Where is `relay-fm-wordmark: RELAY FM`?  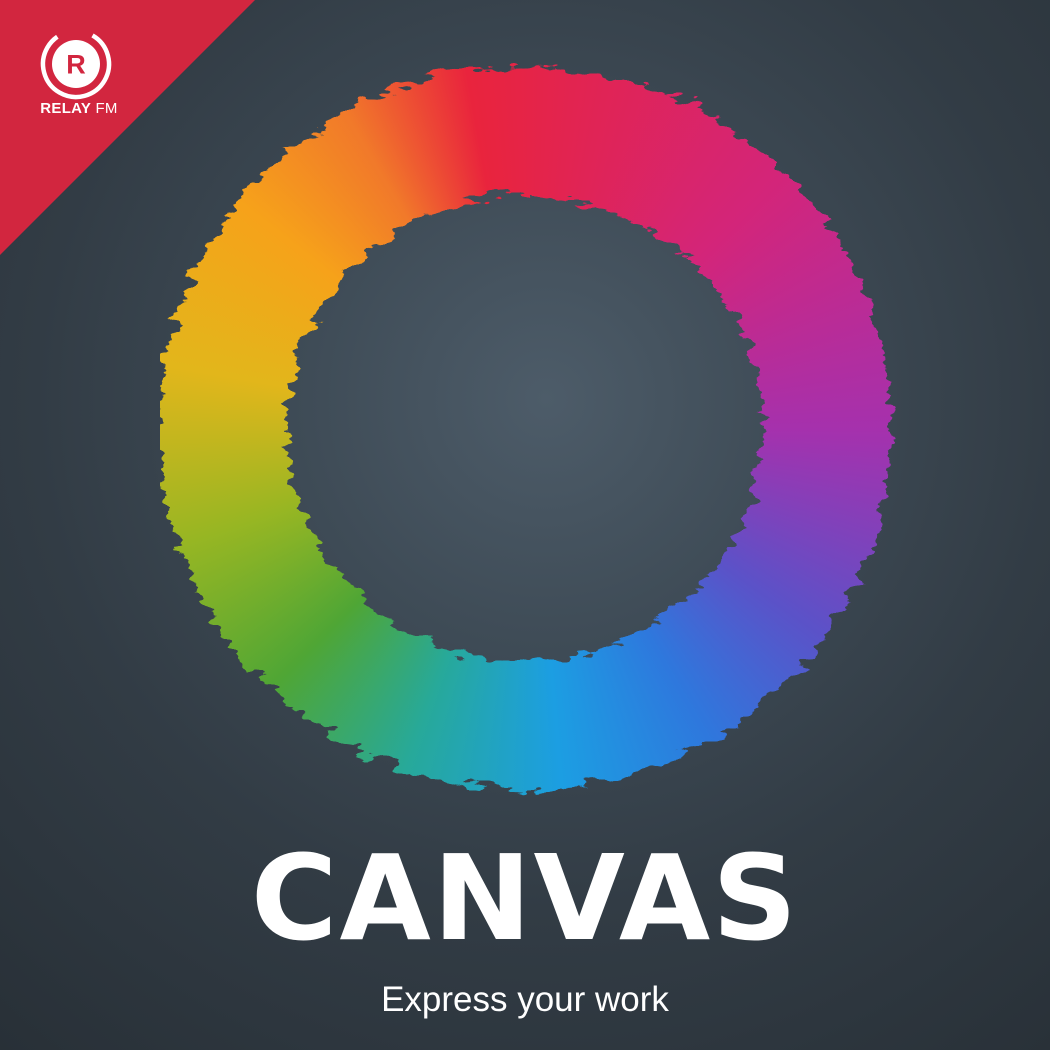 relay-fm-wordmark: RELAY FM is located at coordinates (79, 108).